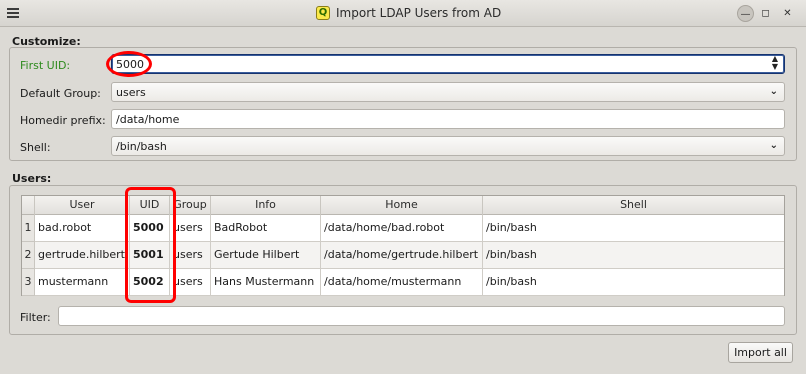  Describe the element at coordinates (141, 146) in the screenshot. I see `shell-value: /bin/bash` at that location.